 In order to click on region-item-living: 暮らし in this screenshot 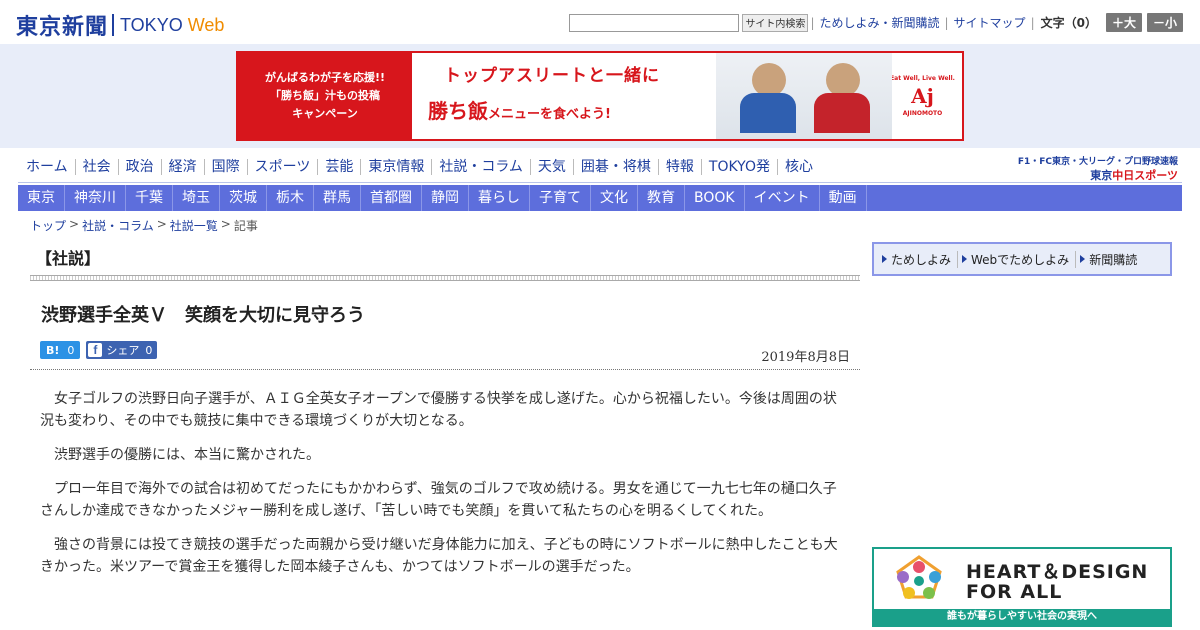, I will do `click(499, 198)`.